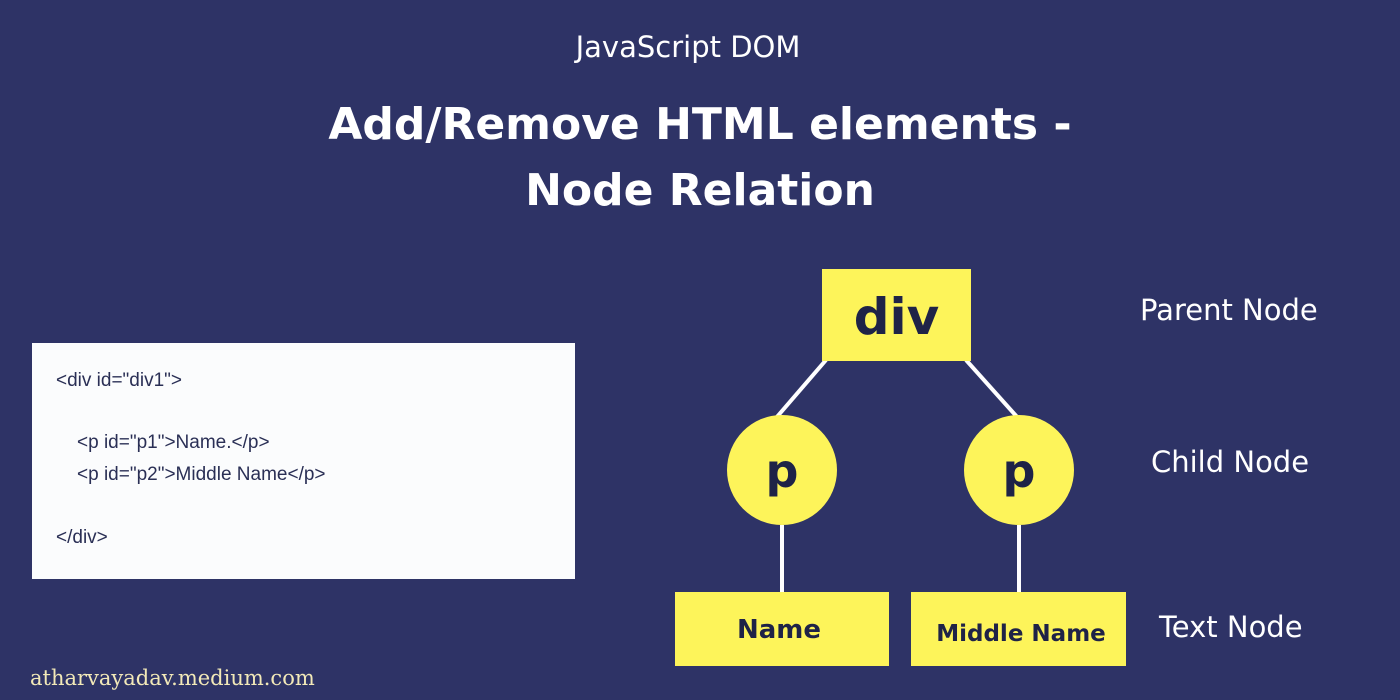 This screenshot has height=700, width=1400. Describe the element at coordinates (1230, 462) in the screenshot. I see `level-label-child: Child Node` at that location.